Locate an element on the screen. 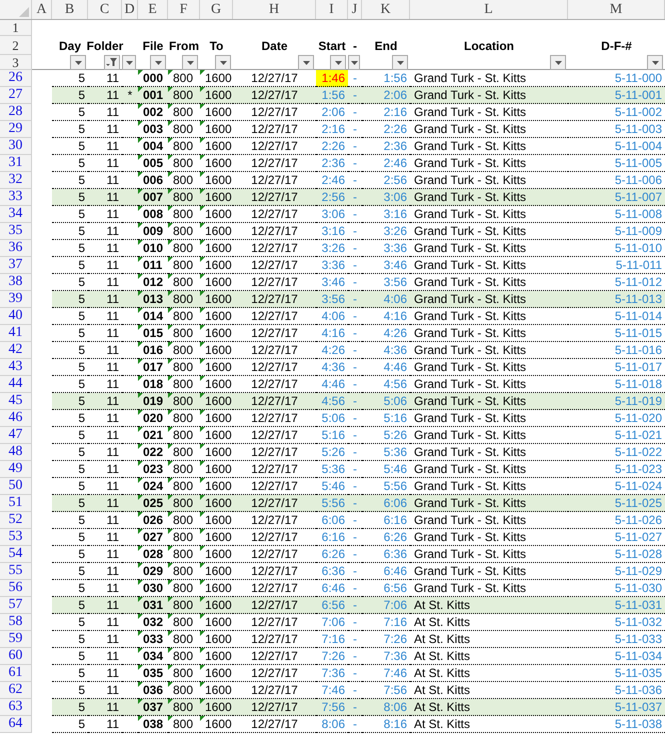 The height and width of the screenshot is (735, 665). row-header: 26 is located at coordinates (16, 78).